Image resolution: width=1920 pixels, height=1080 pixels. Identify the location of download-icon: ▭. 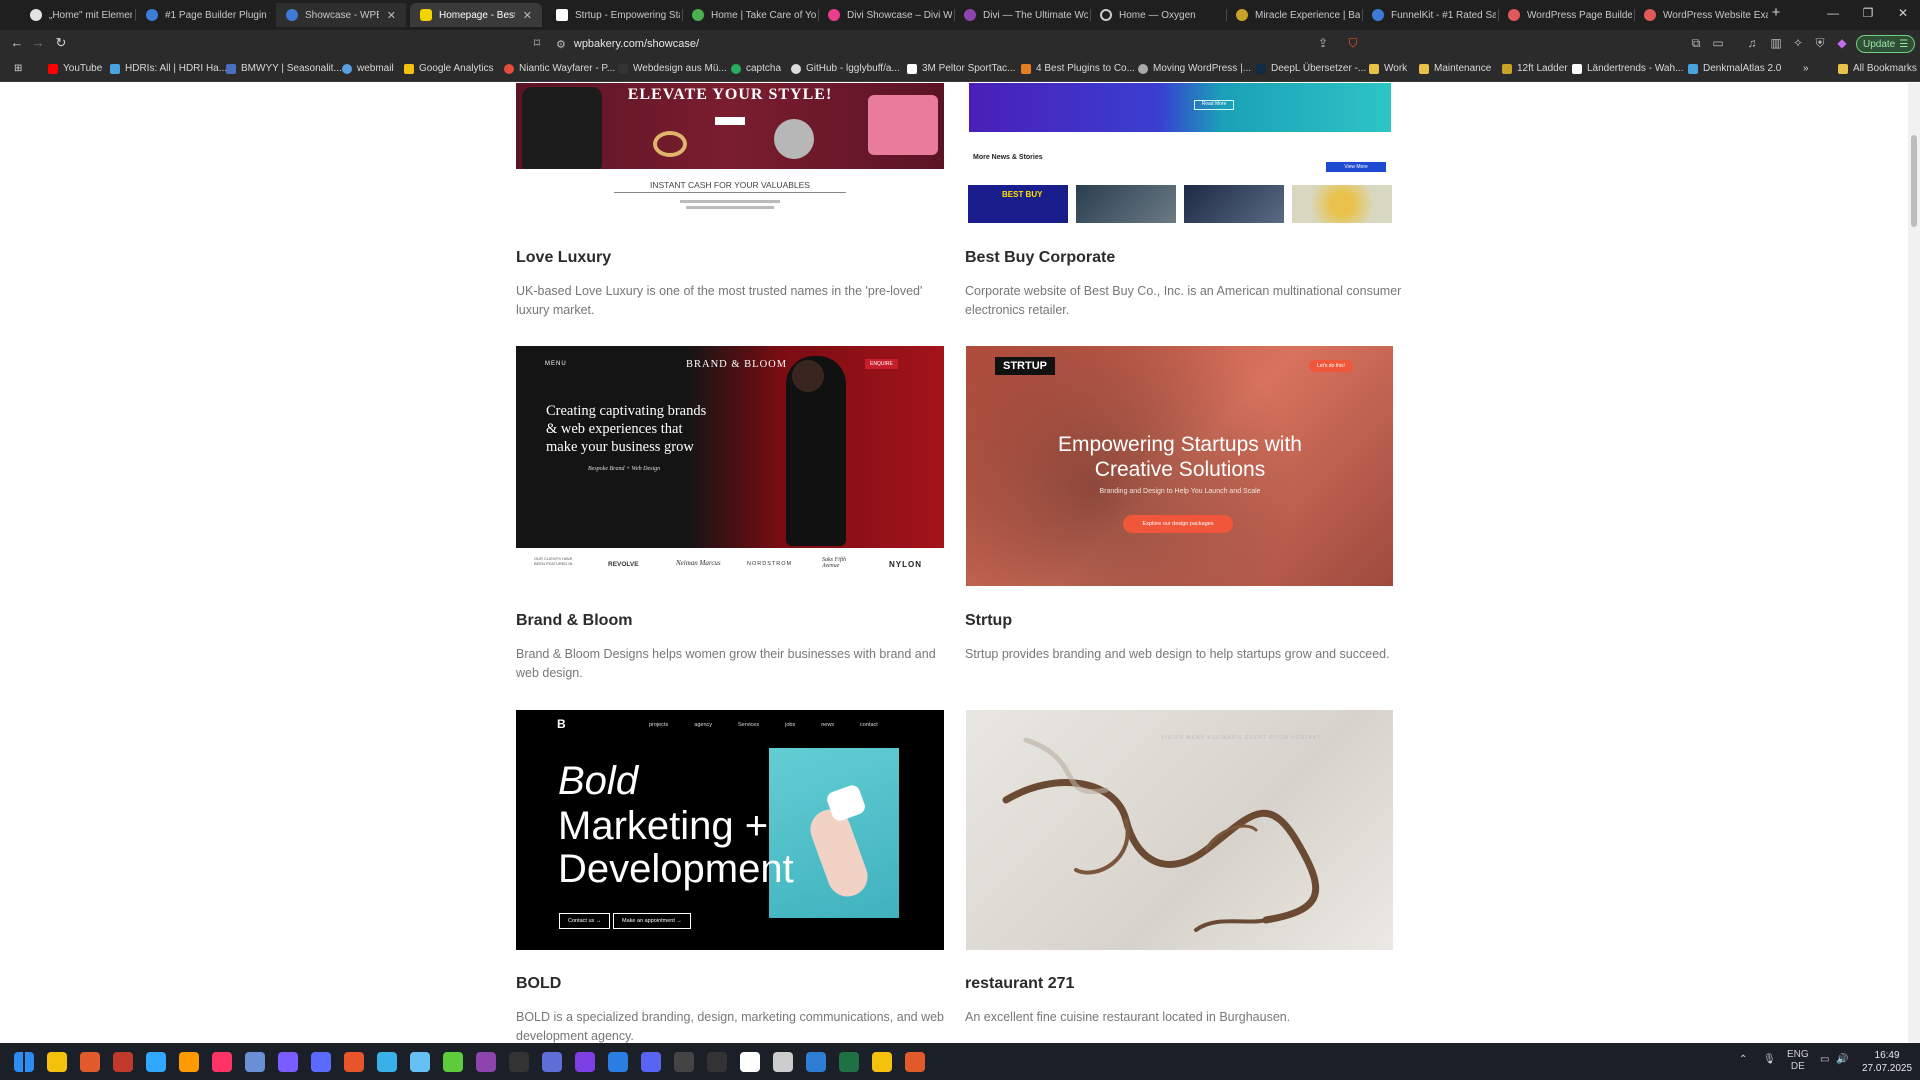
(1718, 43).